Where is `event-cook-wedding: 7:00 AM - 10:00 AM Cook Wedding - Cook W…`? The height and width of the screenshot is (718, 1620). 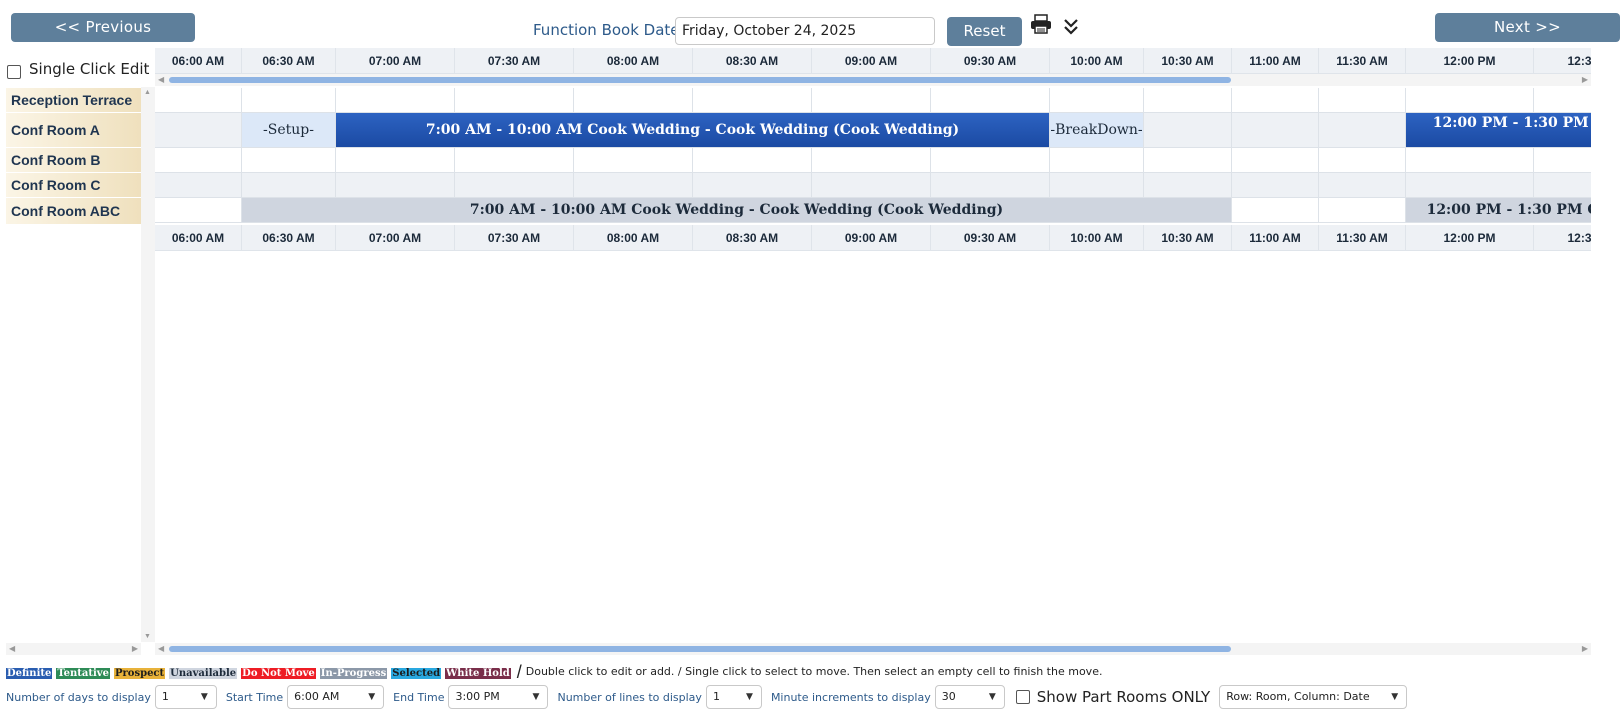
event-cook-wedding: 7:00 AM - 10:00 AM Cook Wedding - Cook W… is located at coordinates (693, 130).